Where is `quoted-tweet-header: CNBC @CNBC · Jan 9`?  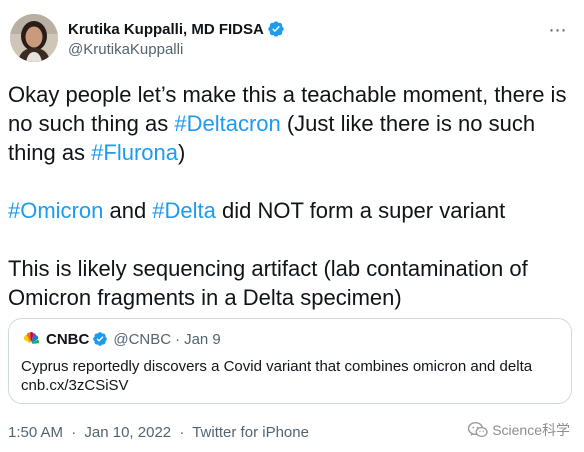 quoted-tweet-header: CNBC @CNBC · Jan 9 is located at coordinates (121, 339).